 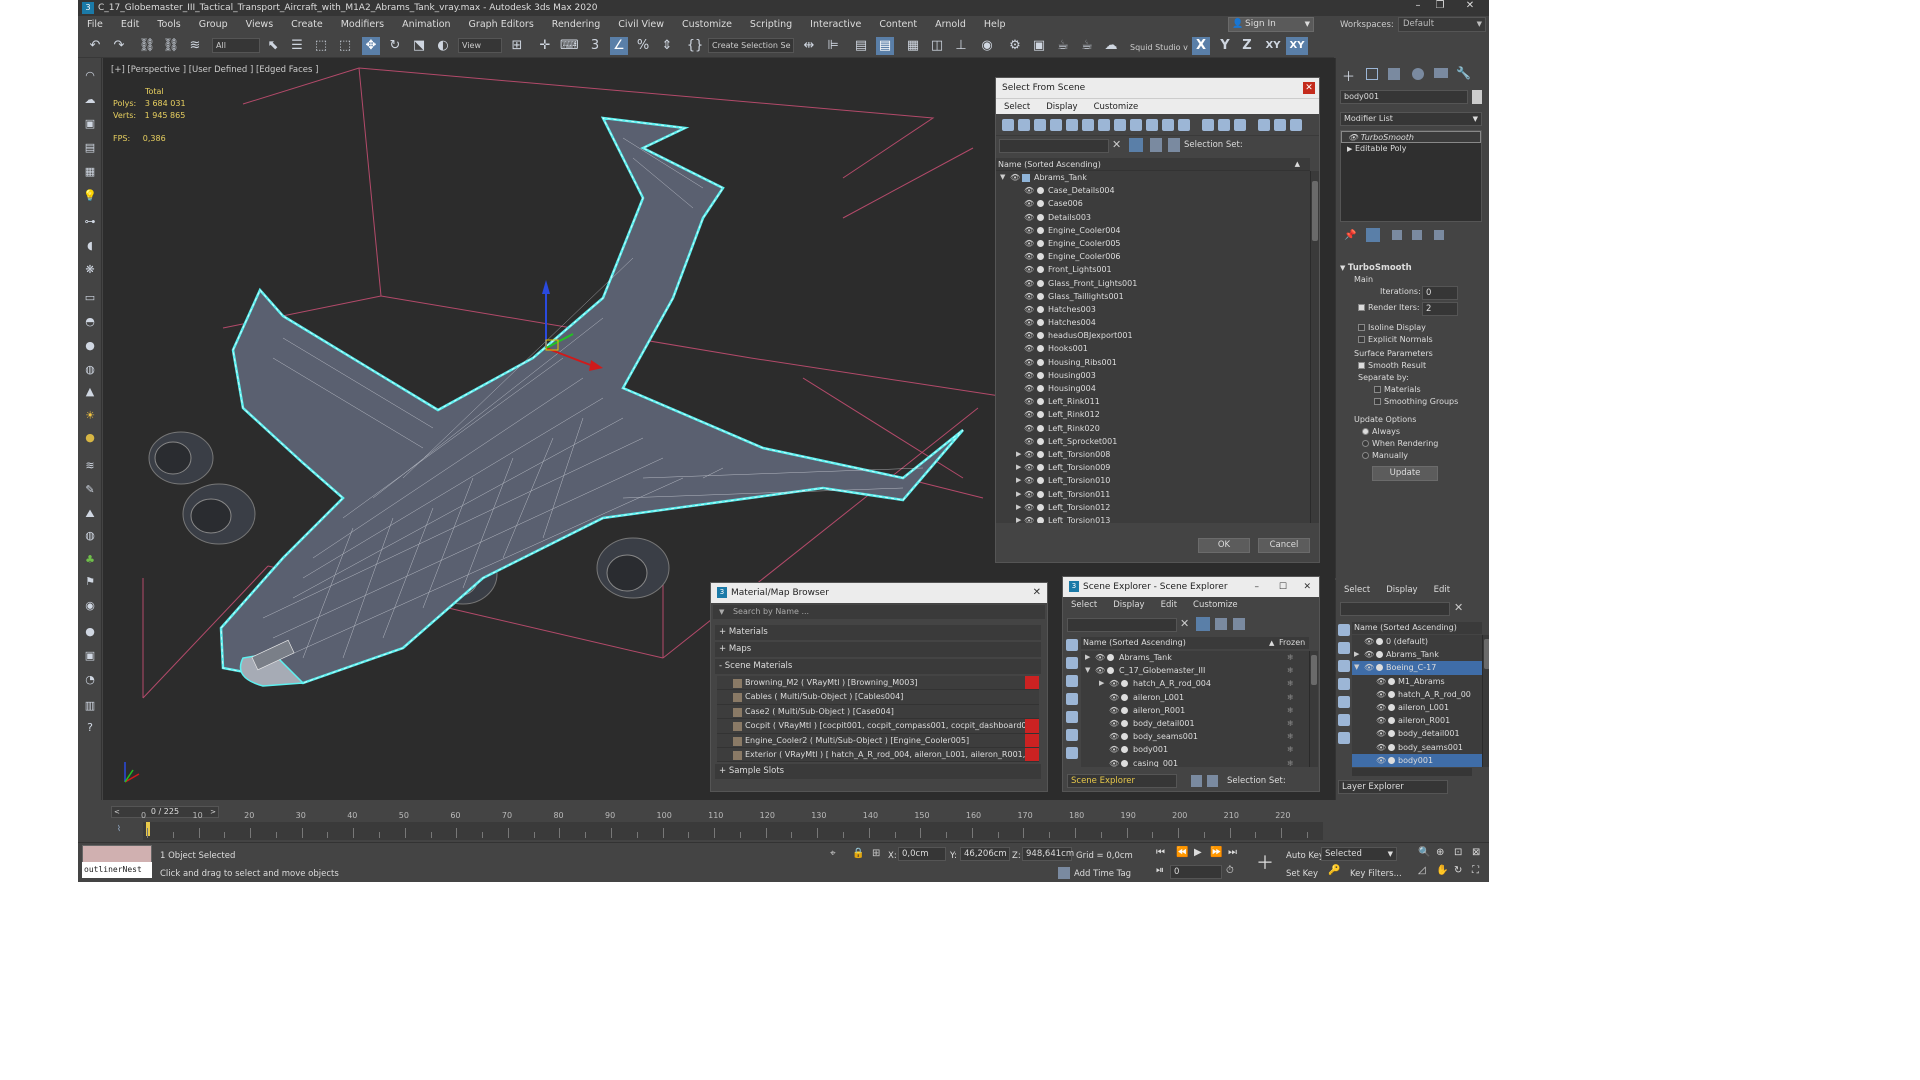 What do you see at coordinates (1475, 870) in the screenshot?
I see `maximize-viewport-icon: ⛶` at bounding box center [1475, 870].